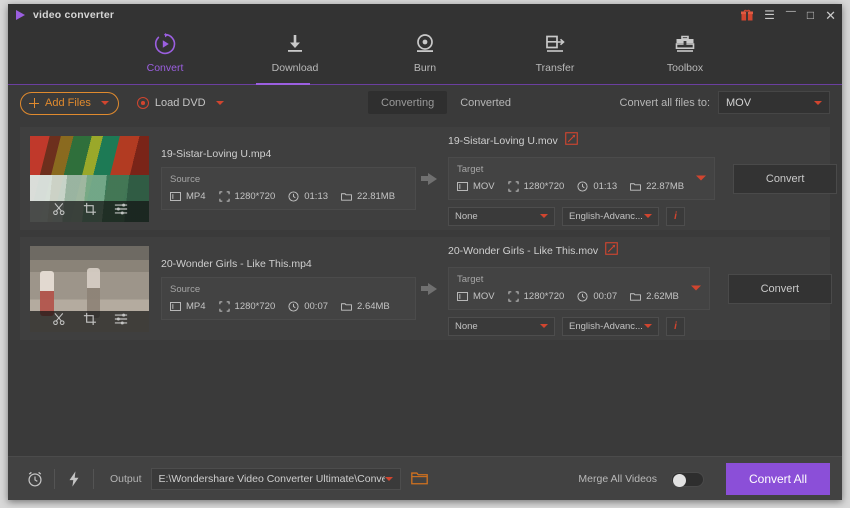 The width and height of the screenshot is (850, 508). What do you see at coordinates (425, 44) in the screenshot?
I see `burn-icon` at bounding box center [425, 44].